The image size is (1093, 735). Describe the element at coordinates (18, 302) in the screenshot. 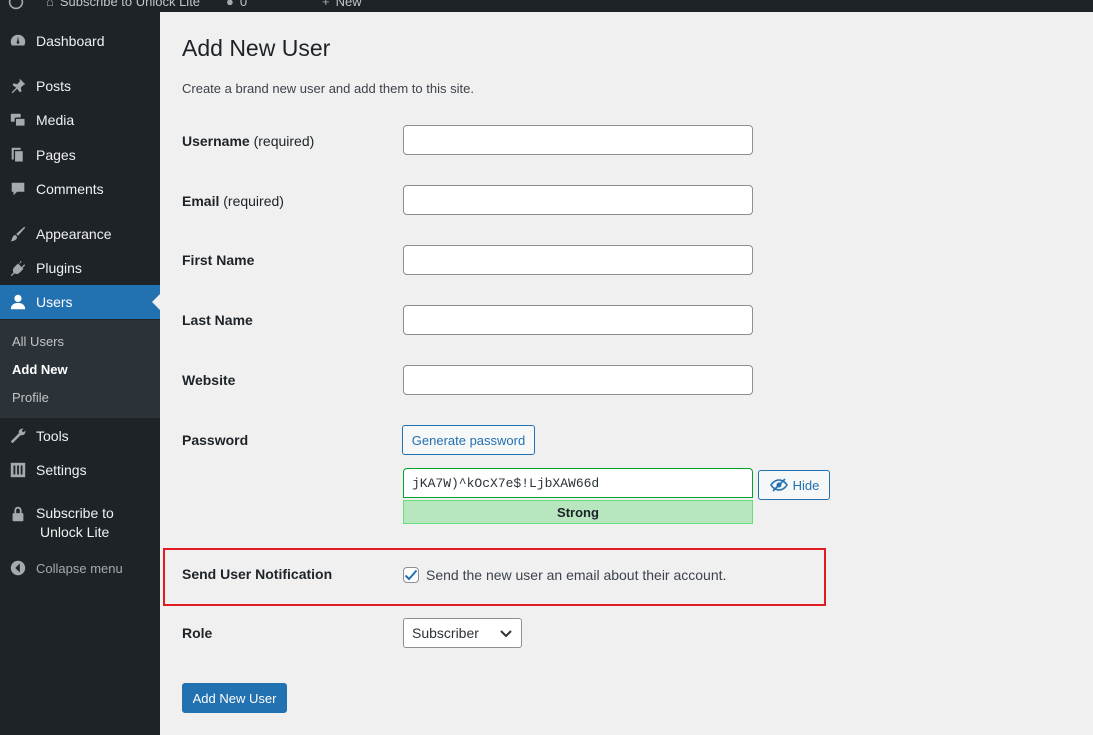

I see `user-icon` at that location.